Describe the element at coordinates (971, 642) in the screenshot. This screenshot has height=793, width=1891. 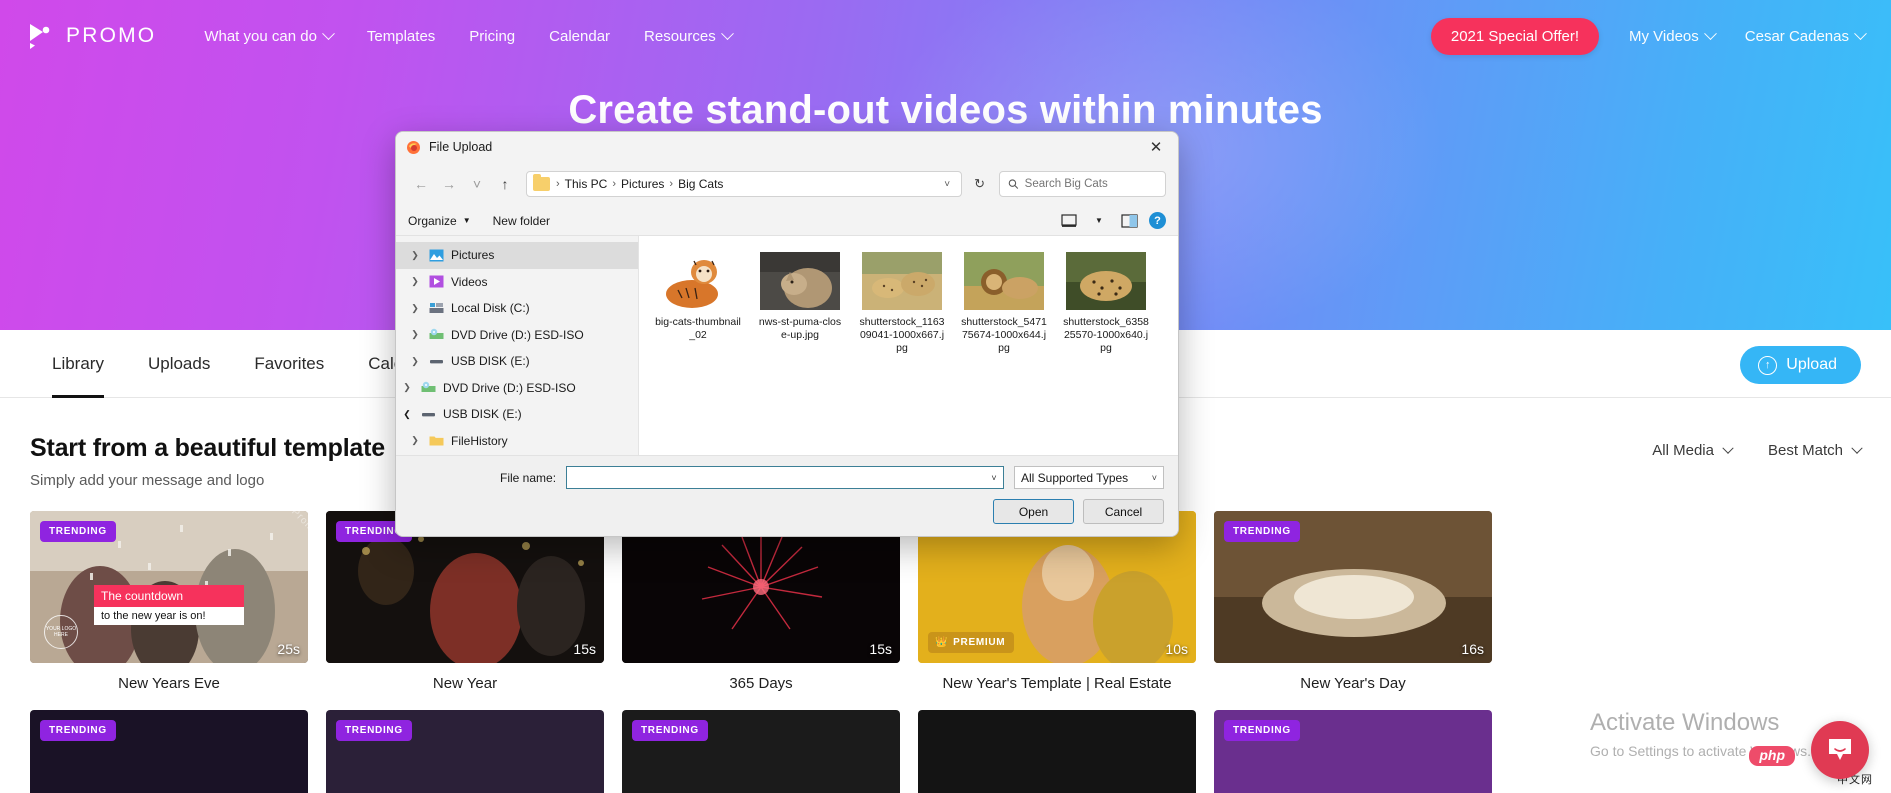
I see `premium-badge: 👑 PREMIUM` at that location.